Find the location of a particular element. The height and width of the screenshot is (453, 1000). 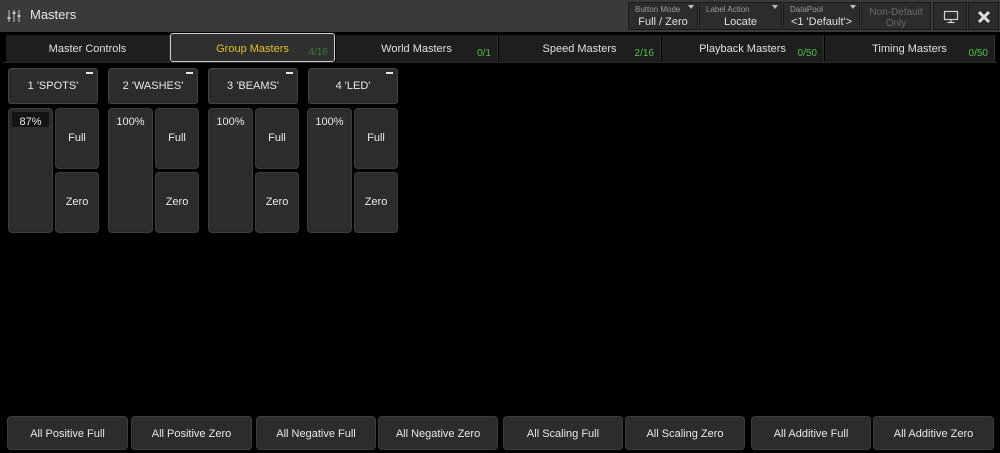

datapool-selector: DataPool <1 'Default'> is located at coordinates (821, 16).